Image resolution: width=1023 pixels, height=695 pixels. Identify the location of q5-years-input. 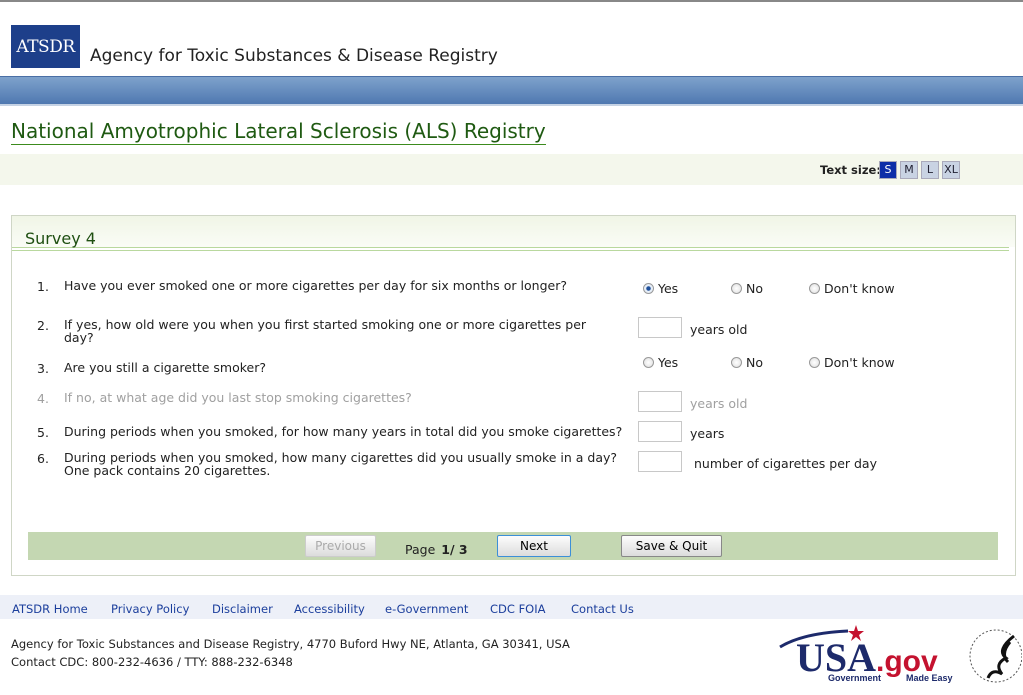
(660, 431).